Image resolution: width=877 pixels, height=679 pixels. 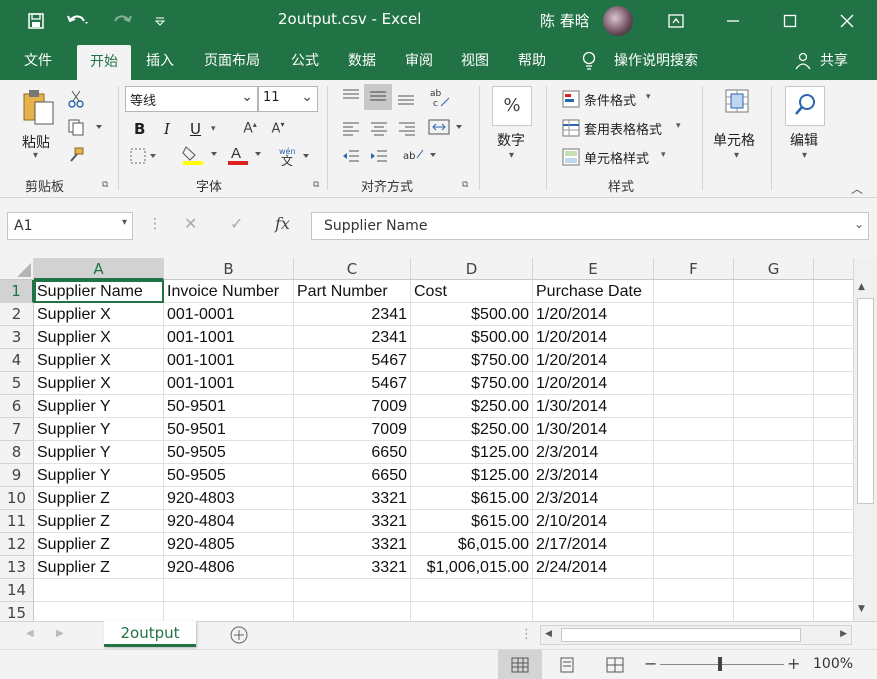 I want to click on align-right-icon, so click(x=407, y=130).